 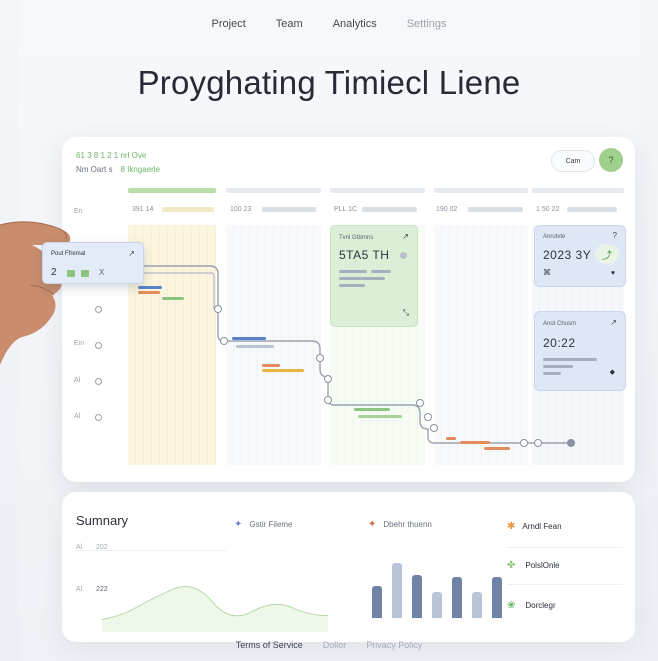 What do you see at coordinates (229, 24) in the screenshot?
I see `nav-item-project: Project` at bounding box center [229, 24].